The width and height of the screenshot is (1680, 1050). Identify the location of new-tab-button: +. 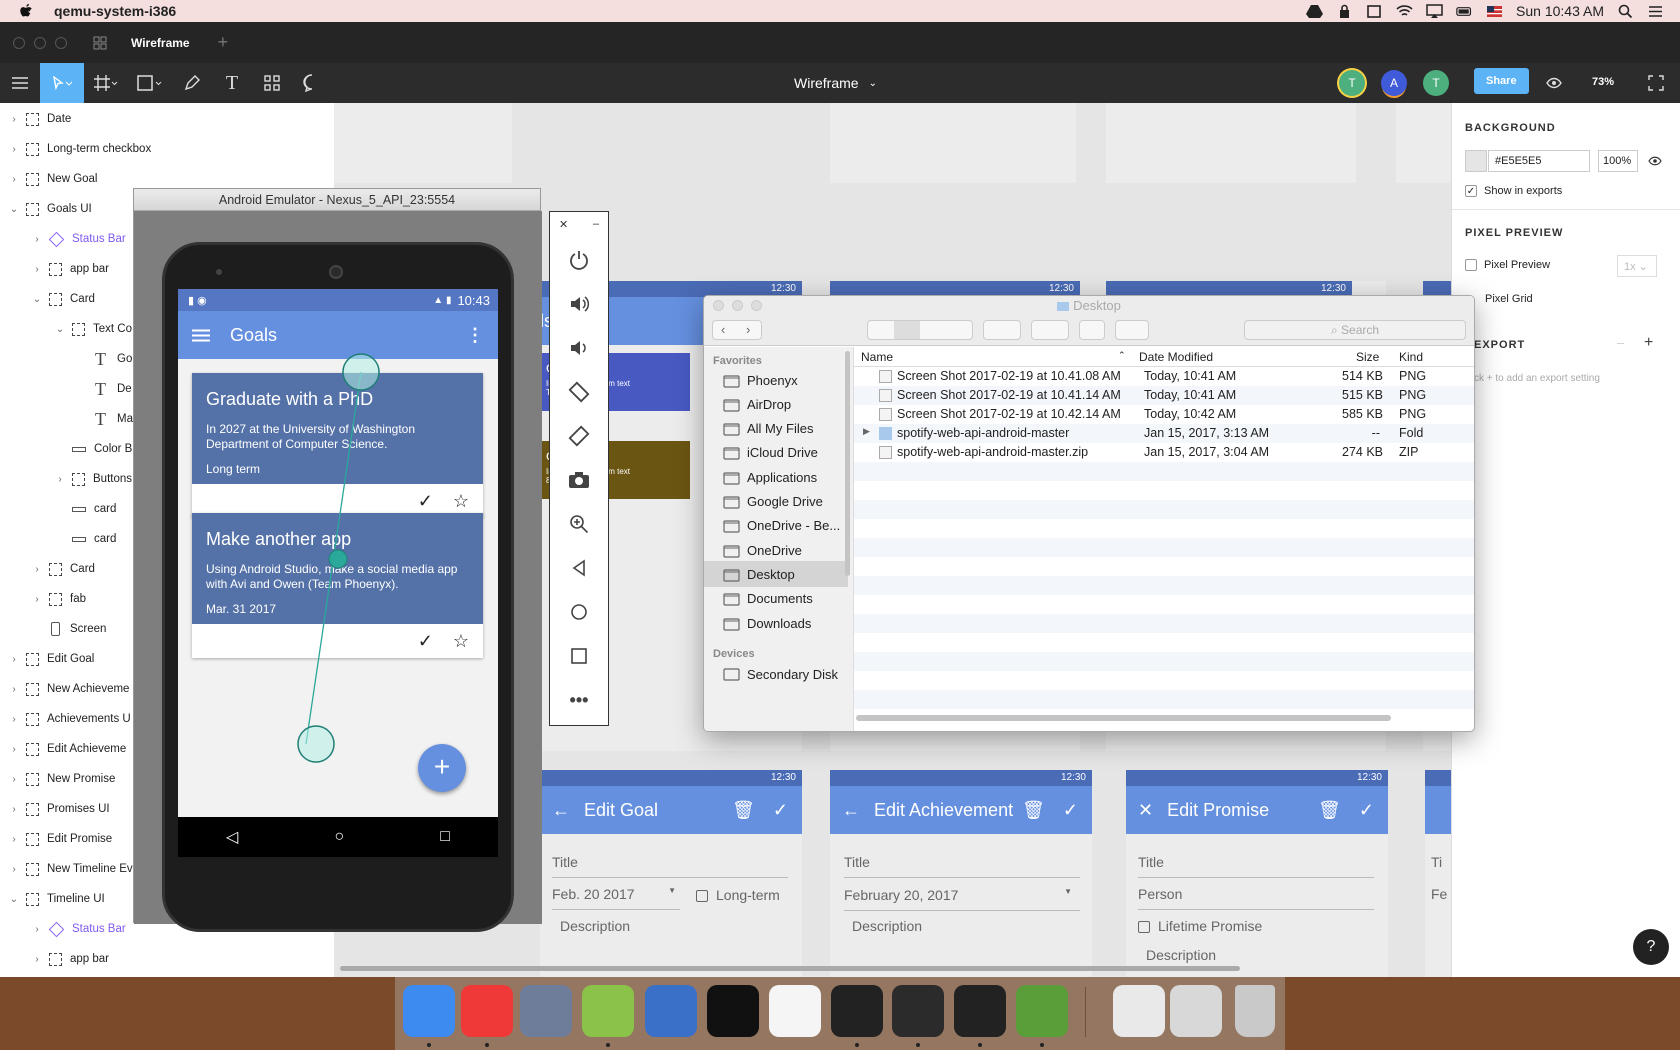
(223, 42).